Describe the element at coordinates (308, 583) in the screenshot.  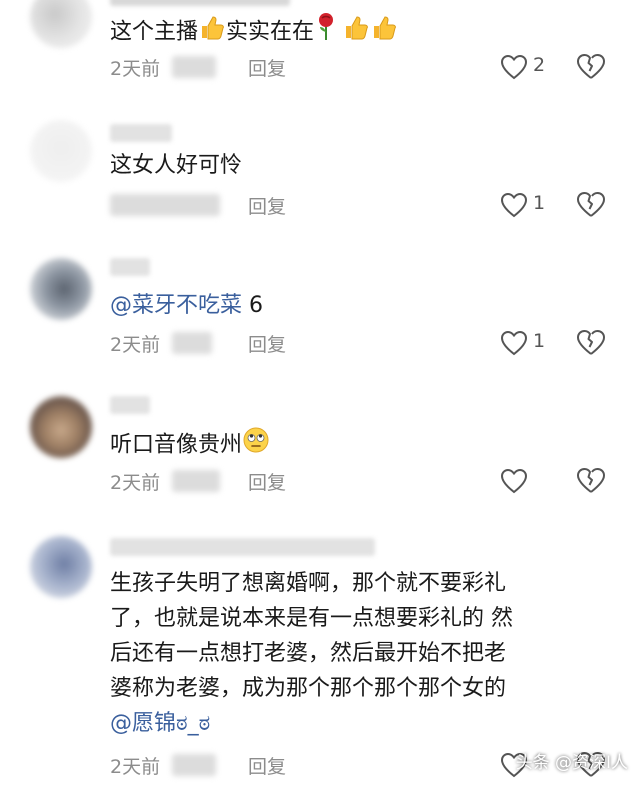
I see `comment-text-line: 生孩子失明了想离婚啊，那个就不要彩礼` at that location.